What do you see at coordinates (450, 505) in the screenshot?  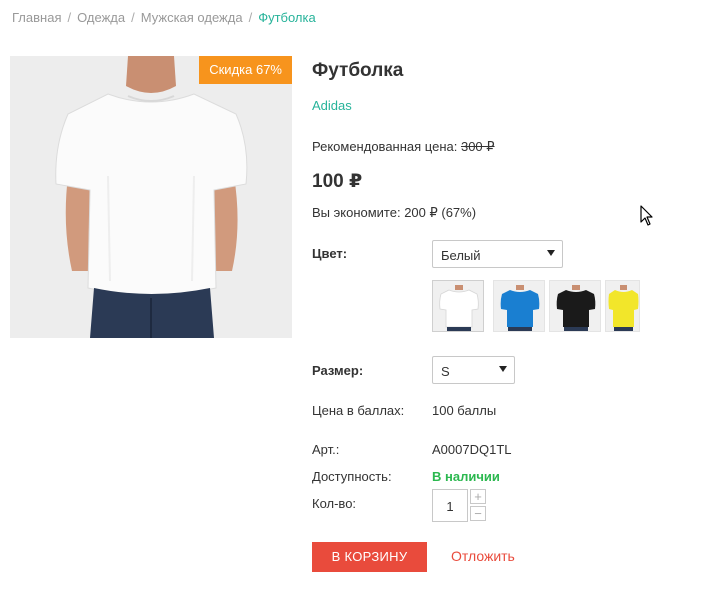 I see `quantity-input: 1` at bounding box center [450, 505].